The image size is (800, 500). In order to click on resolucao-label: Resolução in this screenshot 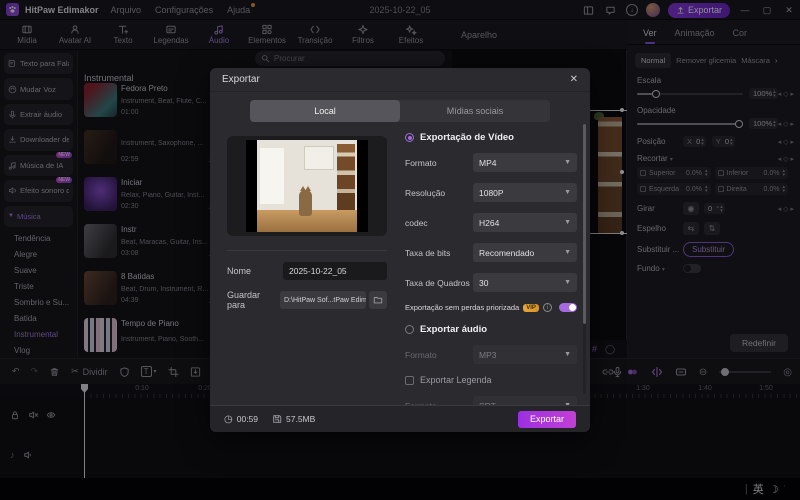, I will do `click(425, 192)`.